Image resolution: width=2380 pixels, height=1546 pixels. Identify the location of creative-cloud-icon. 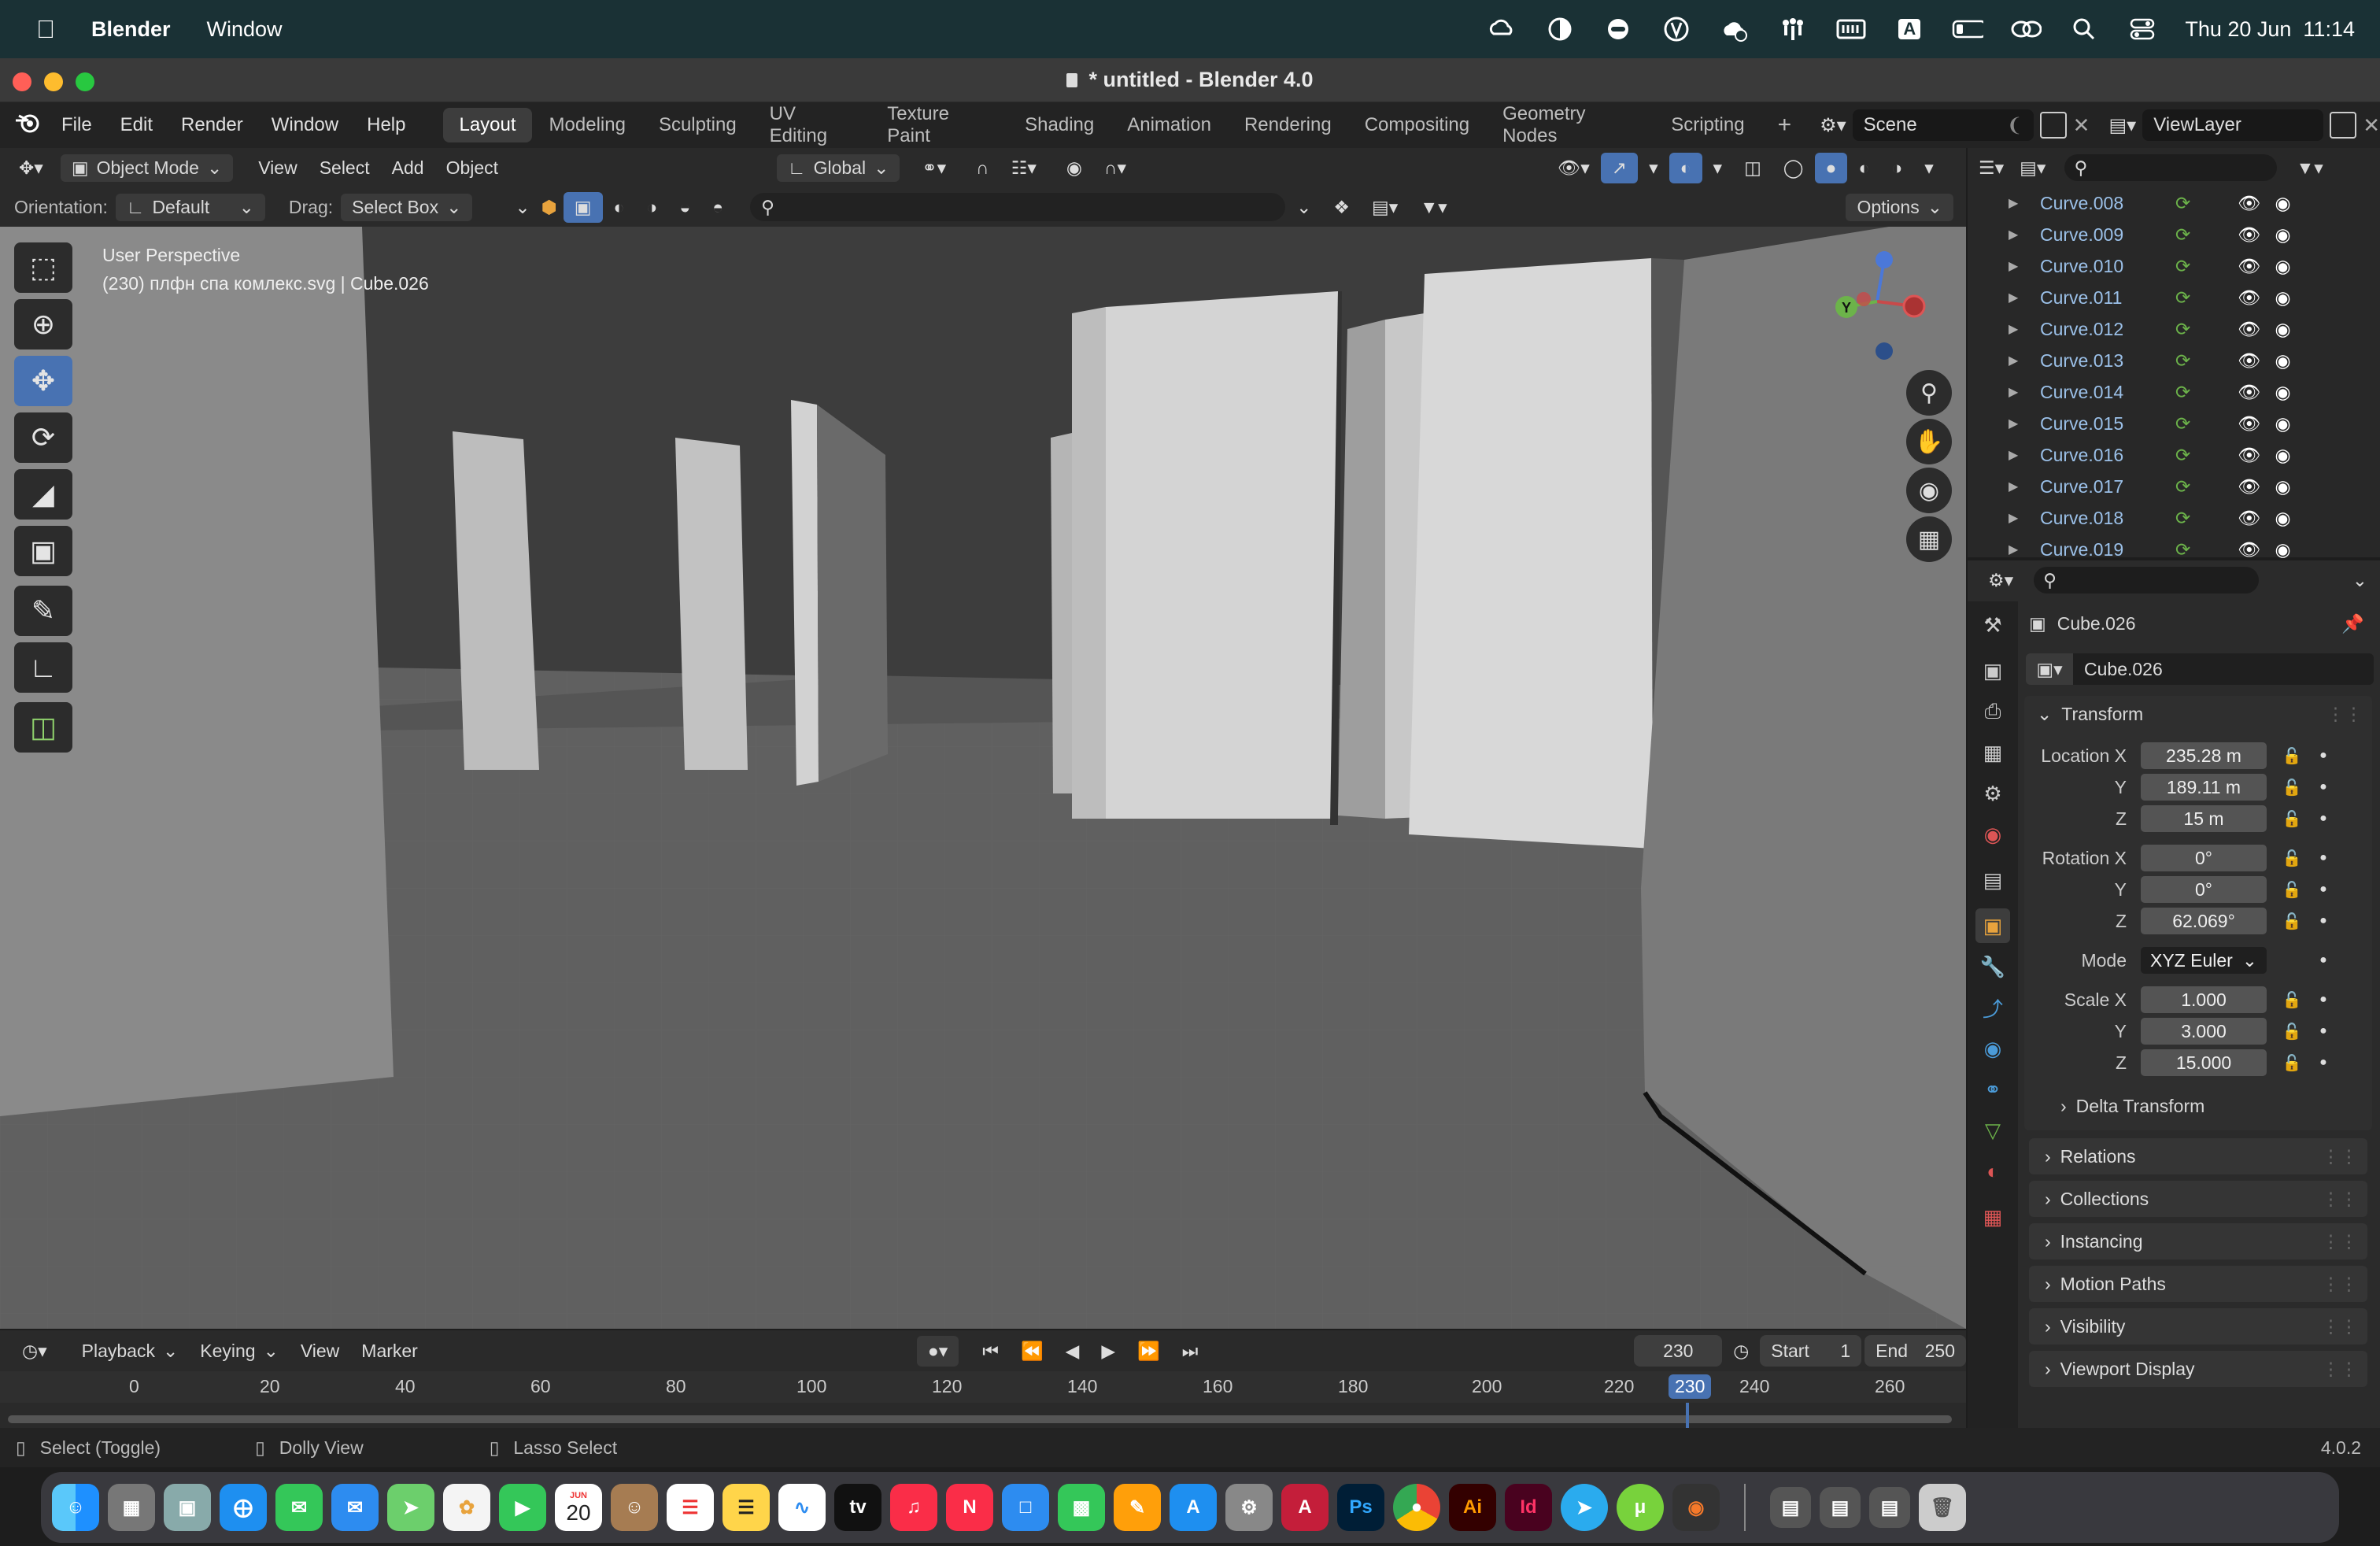
(1501, 29).